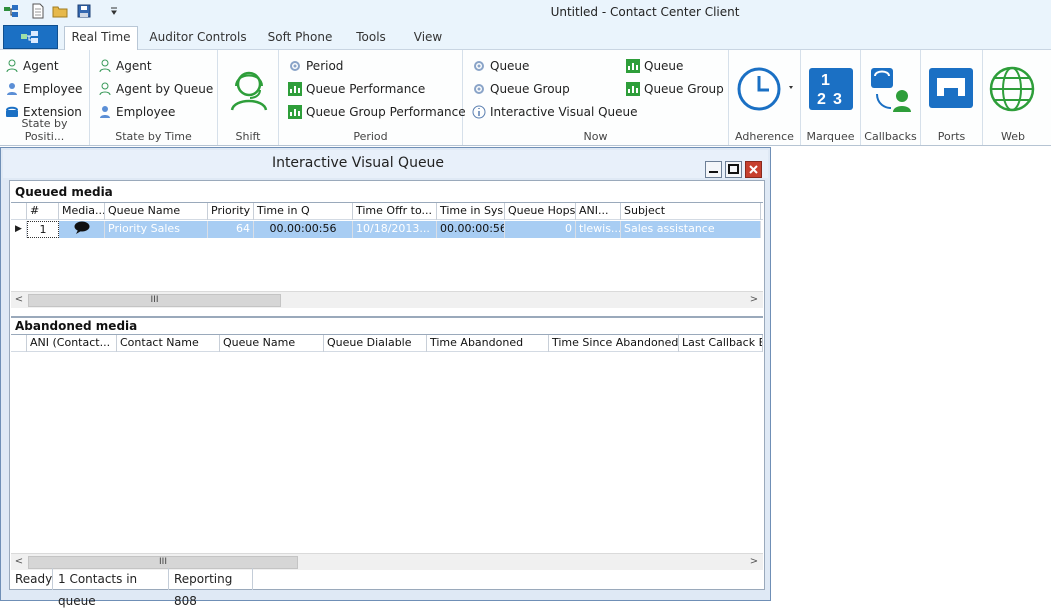 The height and width of the screenshot is (612, 1051). I want to click on col-header-queue-dialable: Queue Dialable, so click(375, 343).